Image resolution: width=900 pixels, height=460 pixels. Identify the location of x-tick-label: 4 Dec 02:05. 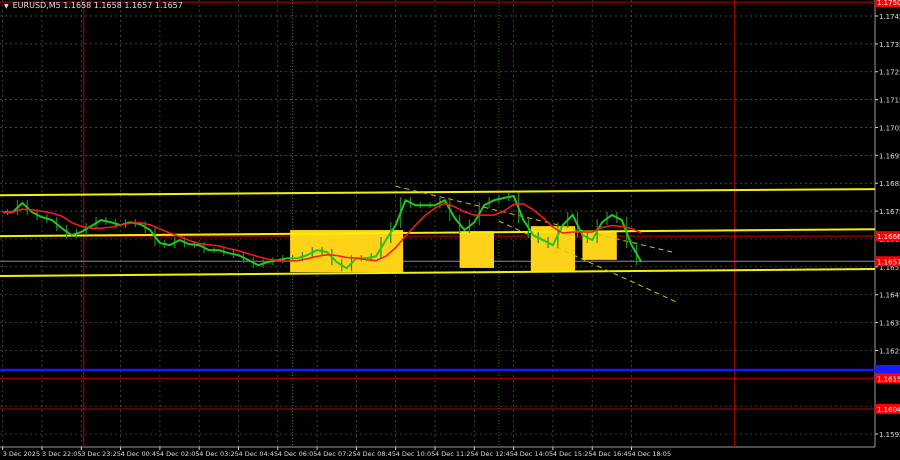
(180, 454).